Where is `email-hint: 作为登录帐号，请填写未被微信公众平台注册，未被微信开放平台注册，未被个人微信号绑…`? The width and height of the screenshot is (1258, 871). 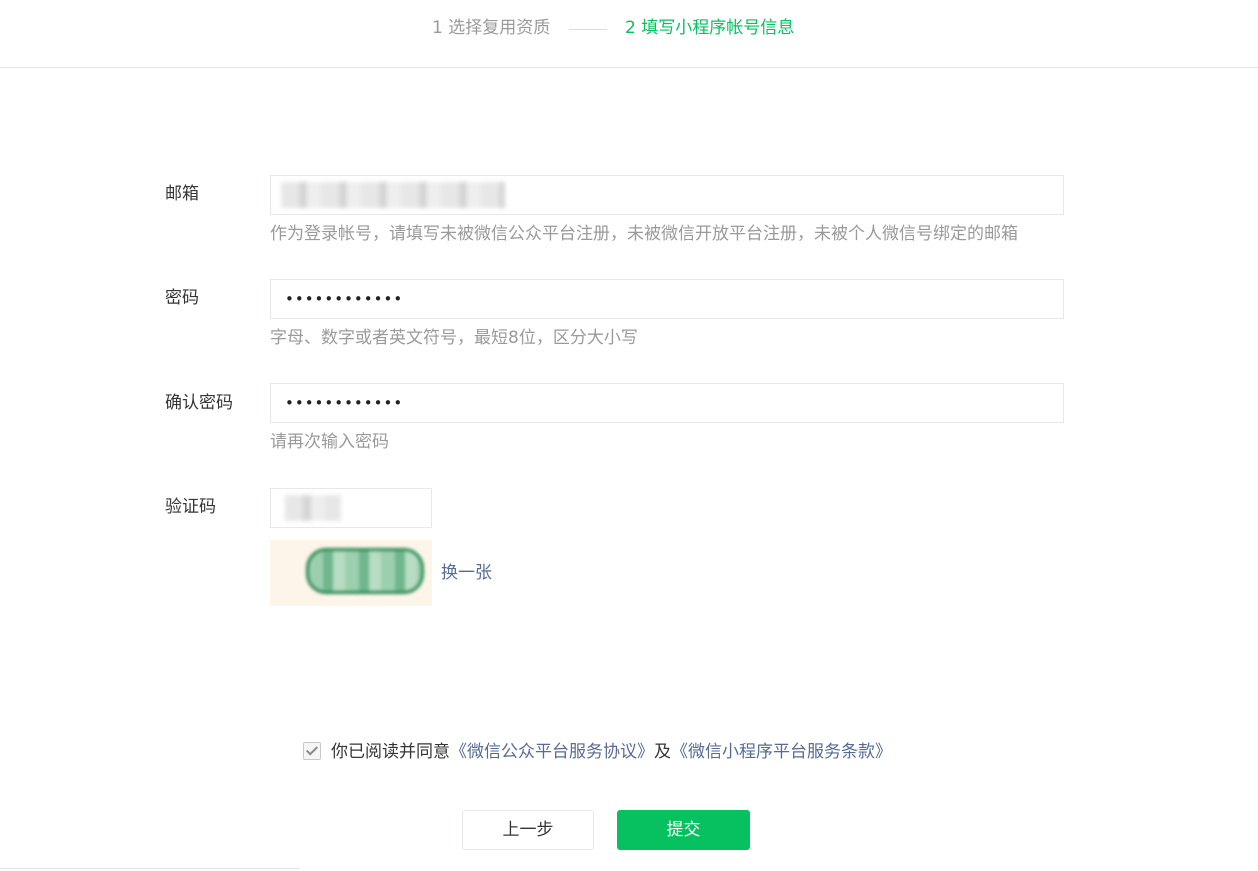 email-hint: 作为登录帐号，请填写未被微信公众平台注册，未被微信开放平台注册，未被个人微信号绑… is located at coordinates (644, 234).